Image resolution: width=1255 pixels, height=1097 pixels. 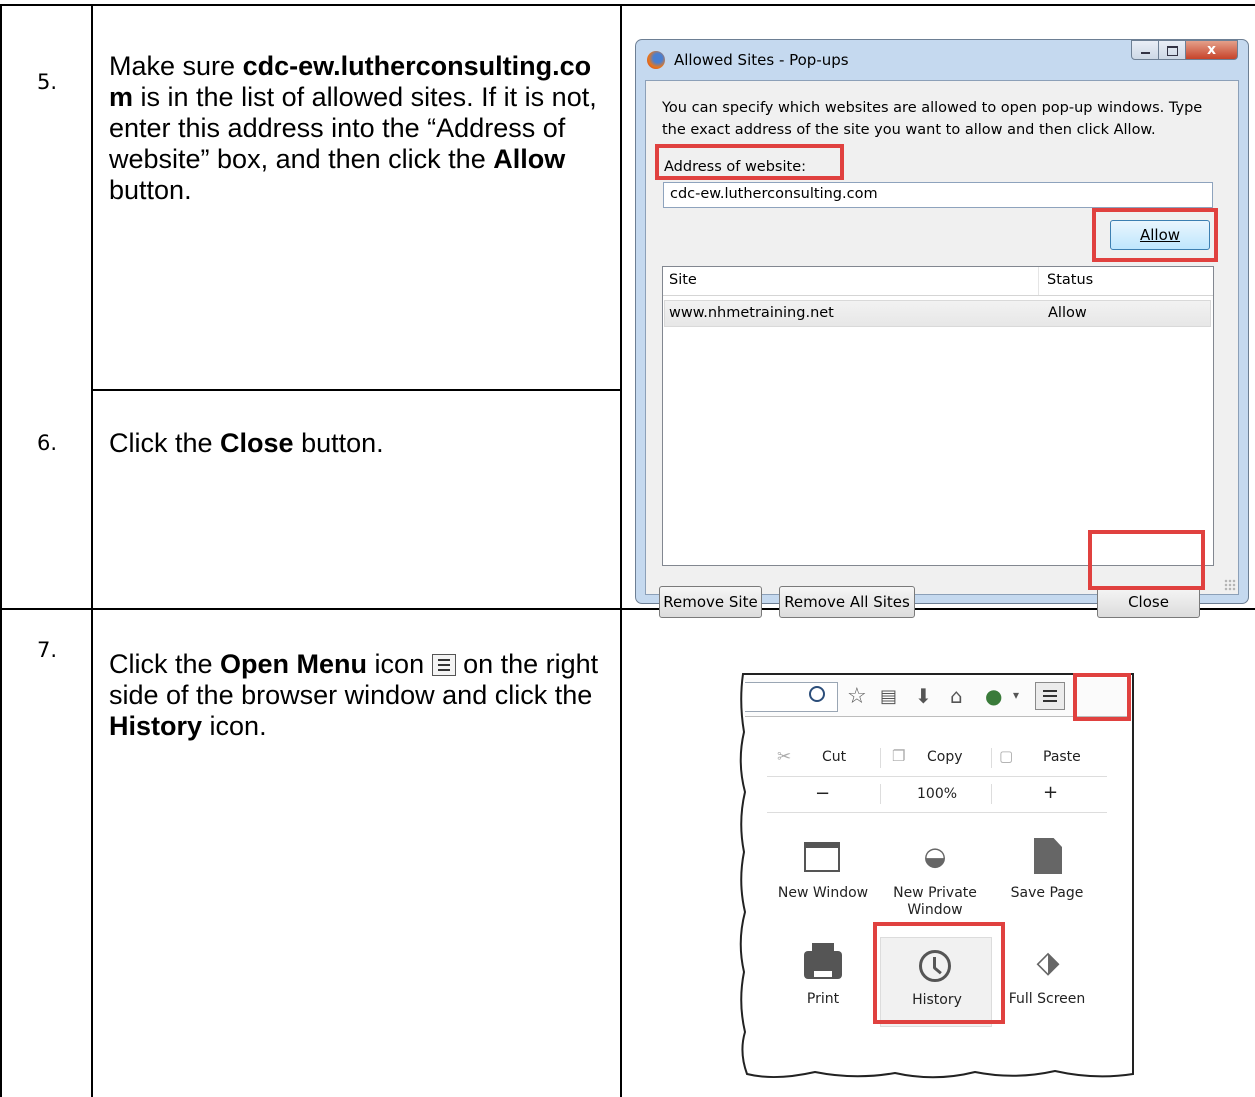 I want to click on window-icon, so click(x=822, y=857).